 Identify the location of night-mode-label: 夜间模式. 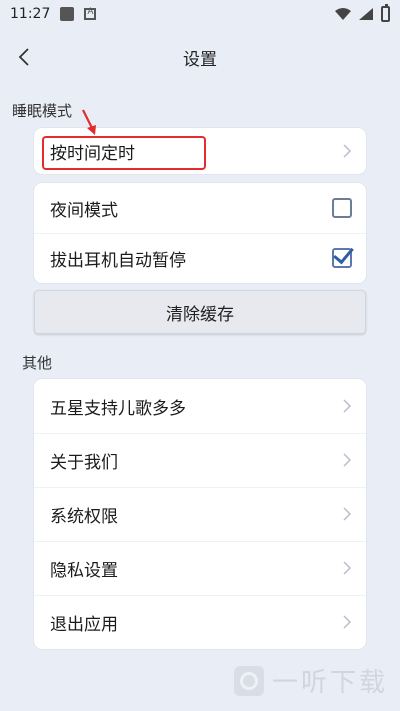
(84, 210).